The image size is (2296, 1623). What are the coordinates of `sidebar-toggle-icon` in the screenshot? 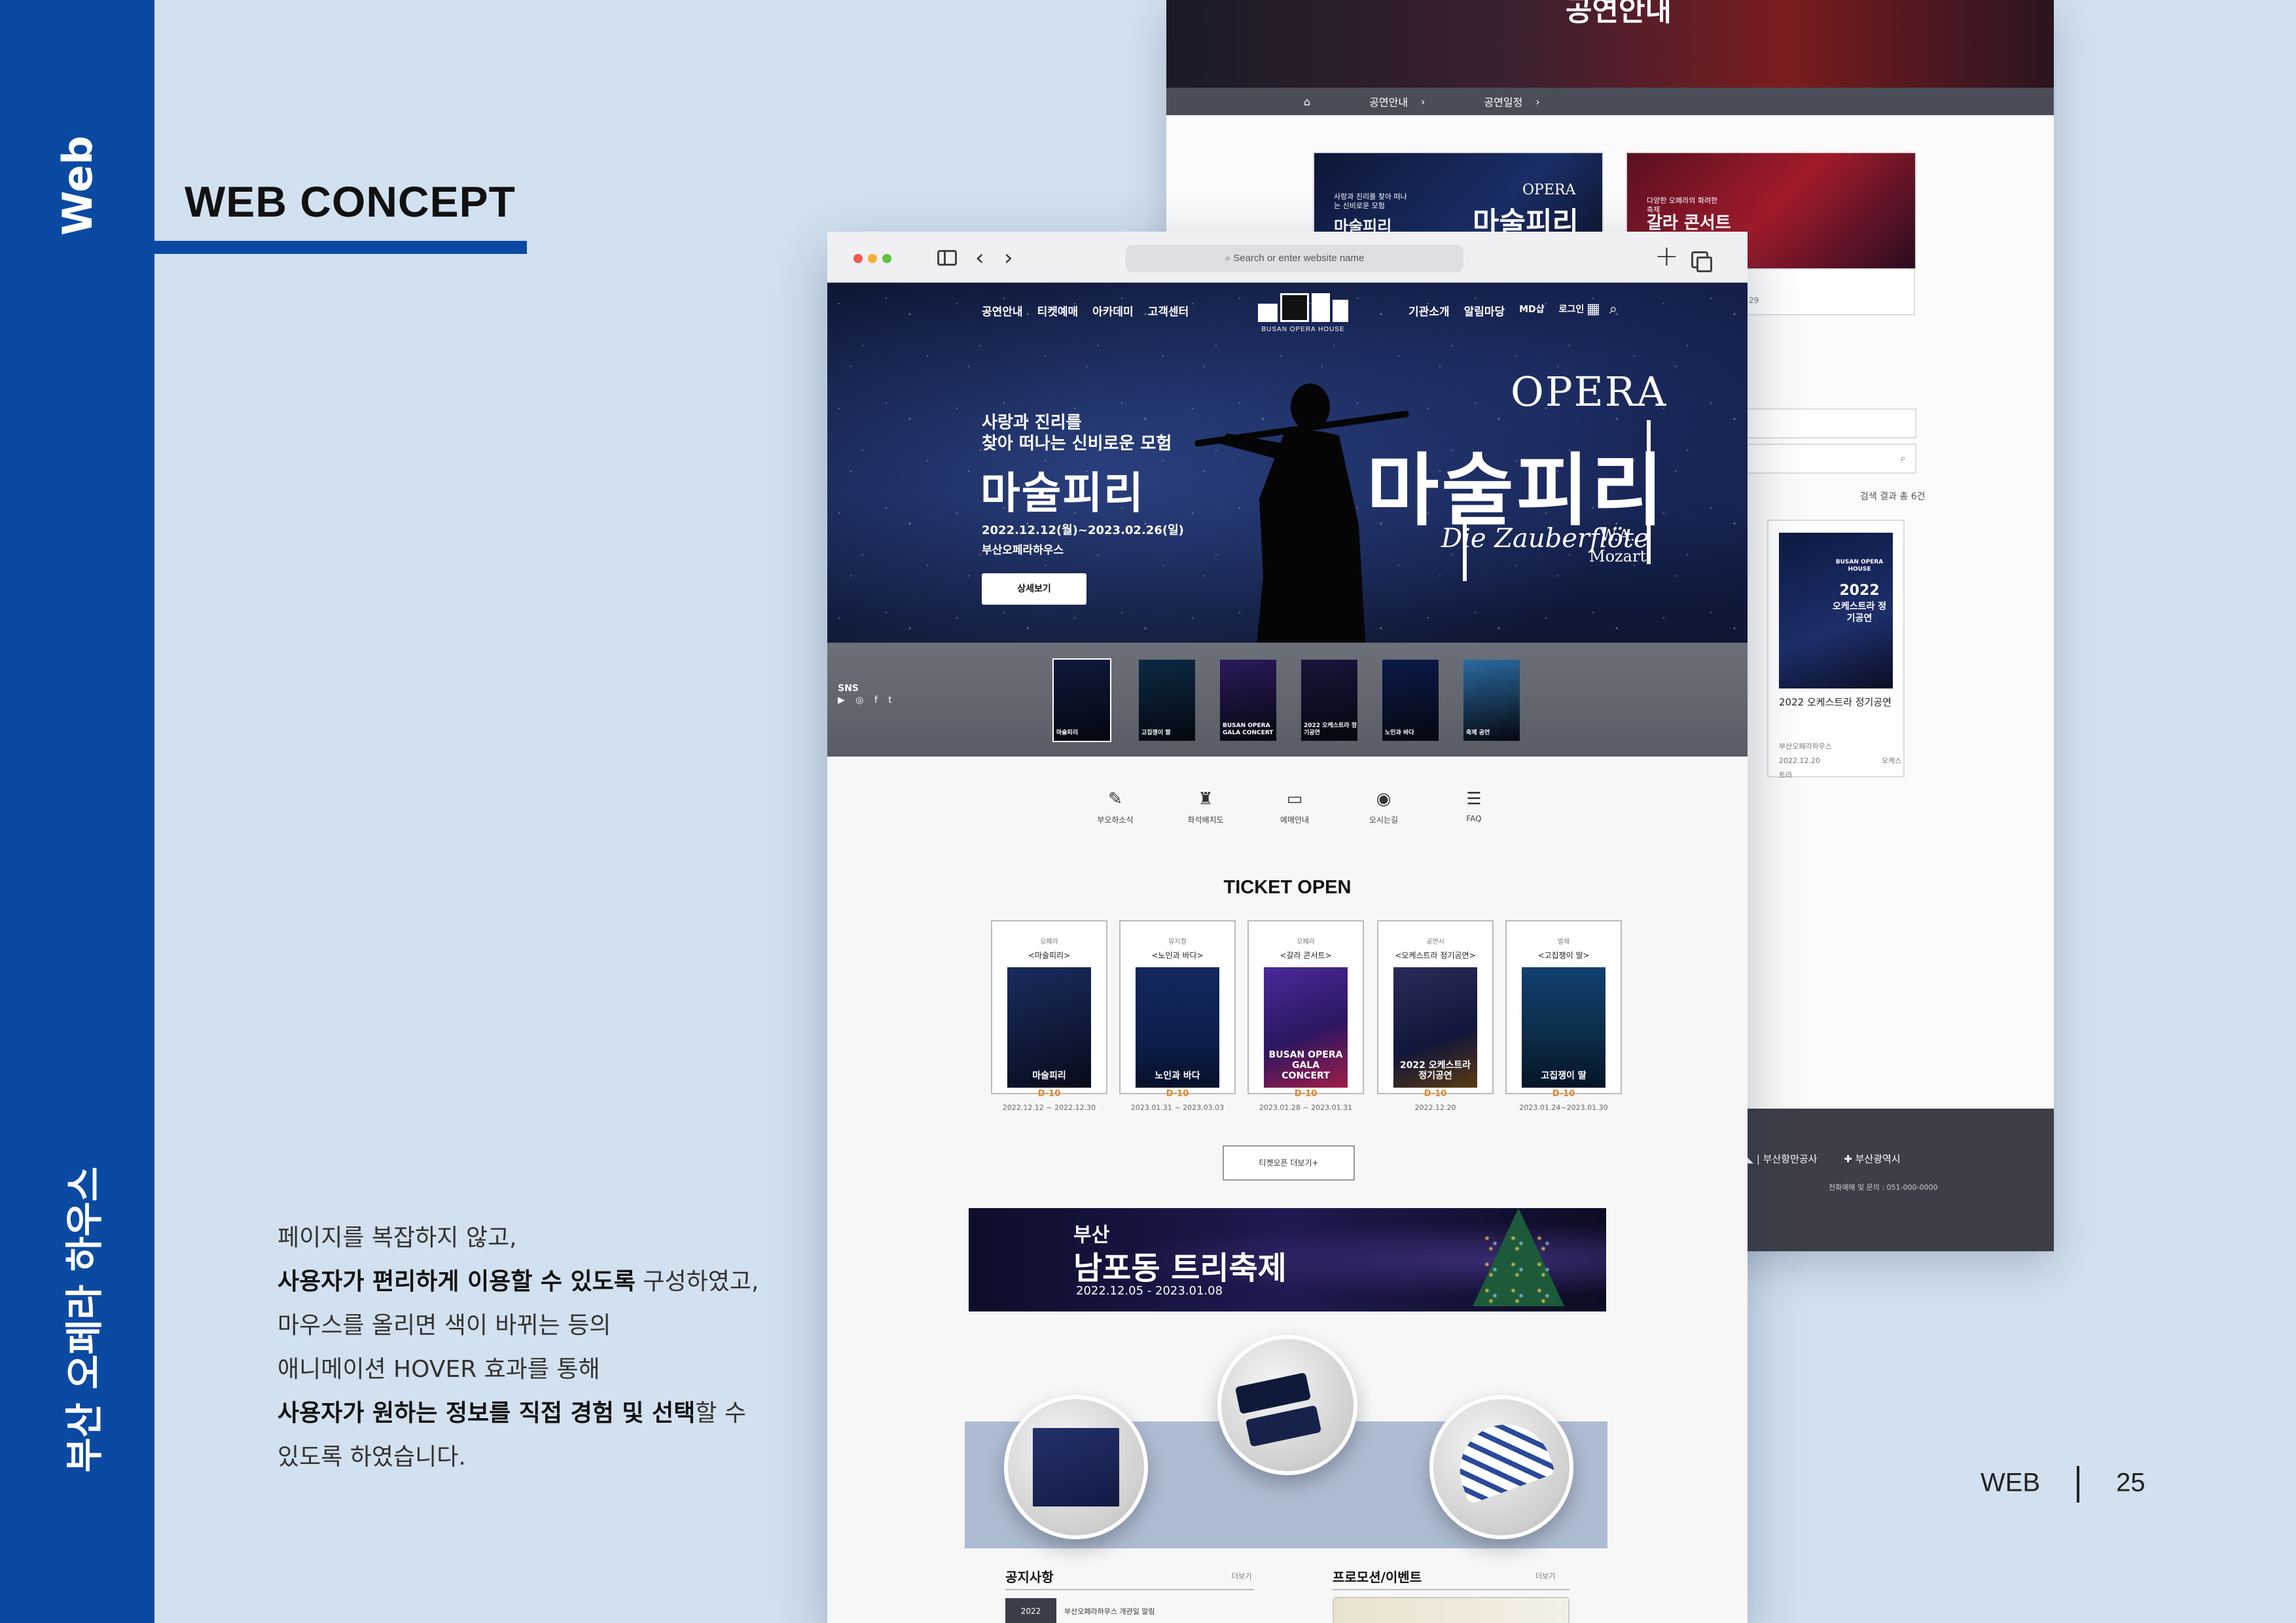 It's located at (947, 258).